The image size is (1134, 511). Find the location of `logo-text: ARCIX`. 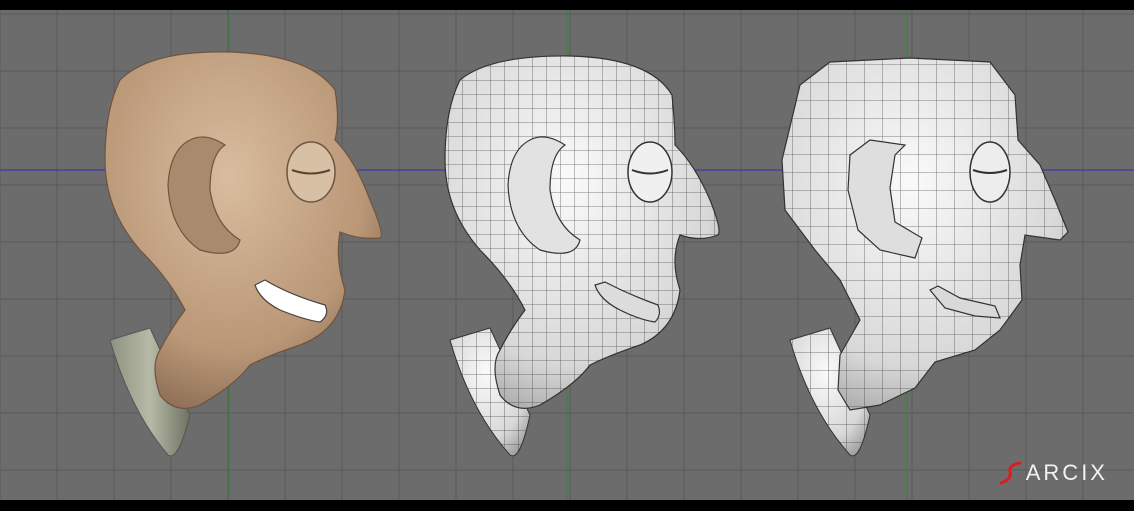

logo-text: ARCIX is located at coordinates (1066, 472).